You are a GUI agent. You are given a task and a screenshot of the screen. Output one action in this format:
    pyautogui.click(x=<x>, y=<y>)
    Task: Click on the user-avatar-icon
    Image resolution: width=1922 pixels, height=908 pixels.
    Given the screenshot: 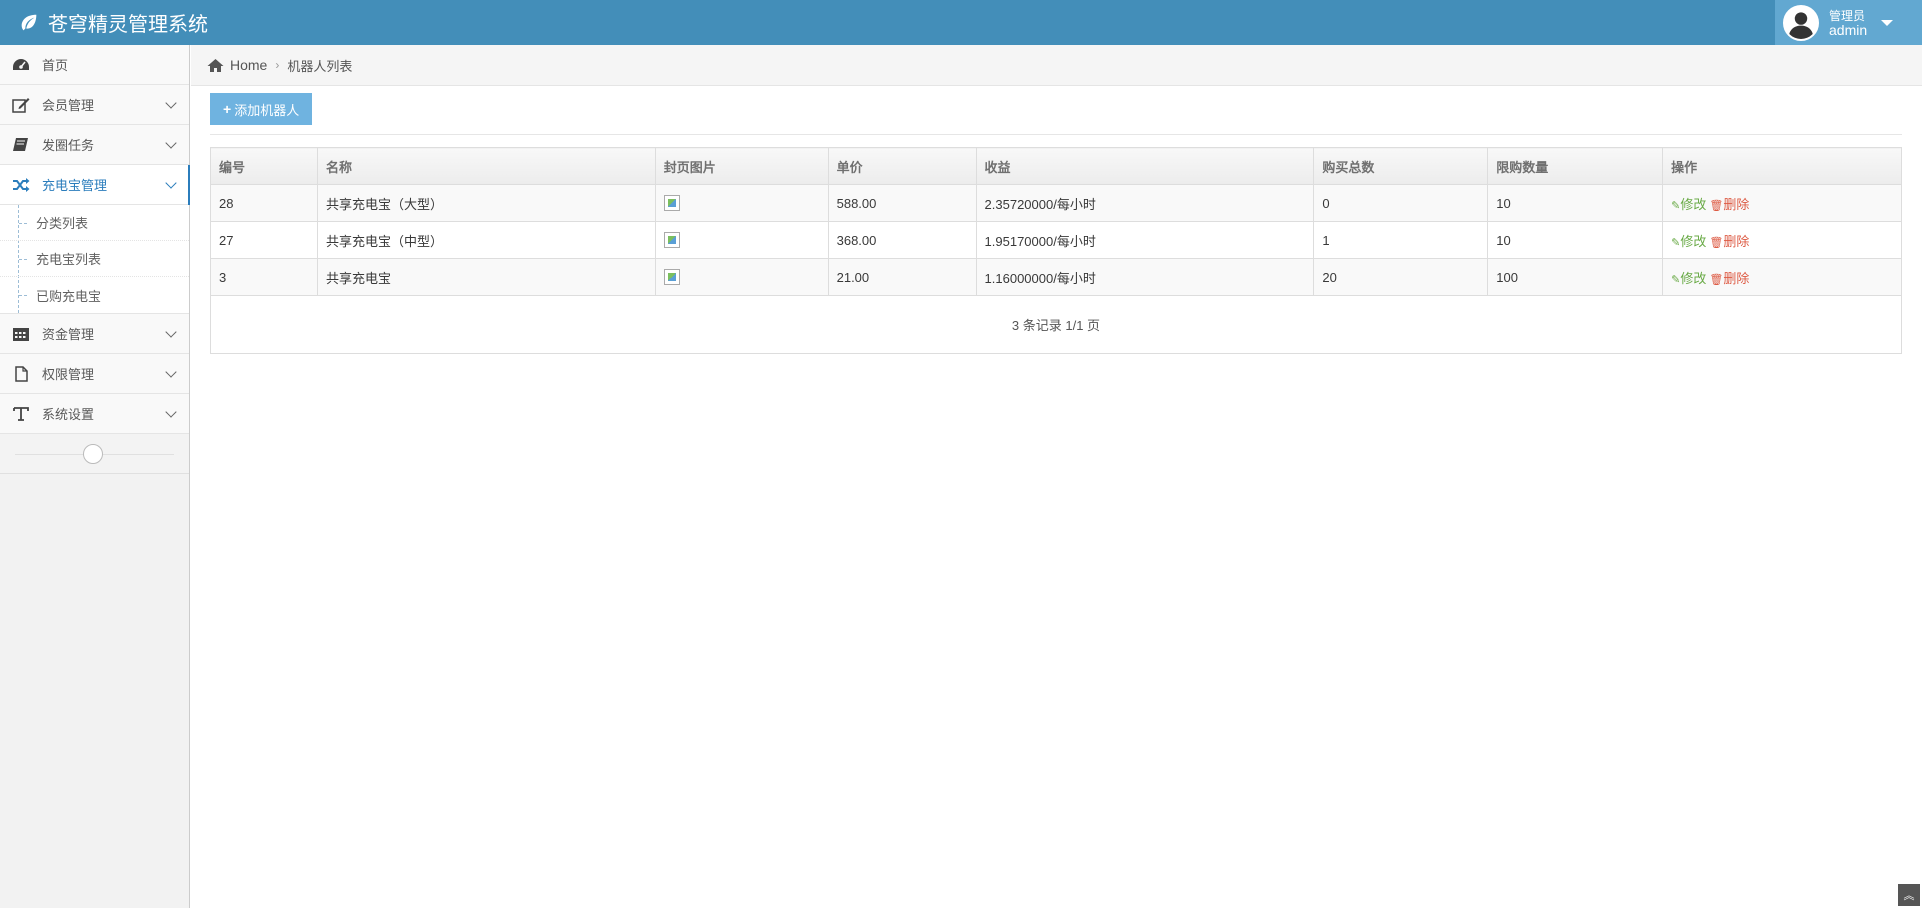 What is the action you would take?
    pyautogui.click(x=1801, y=22)
    